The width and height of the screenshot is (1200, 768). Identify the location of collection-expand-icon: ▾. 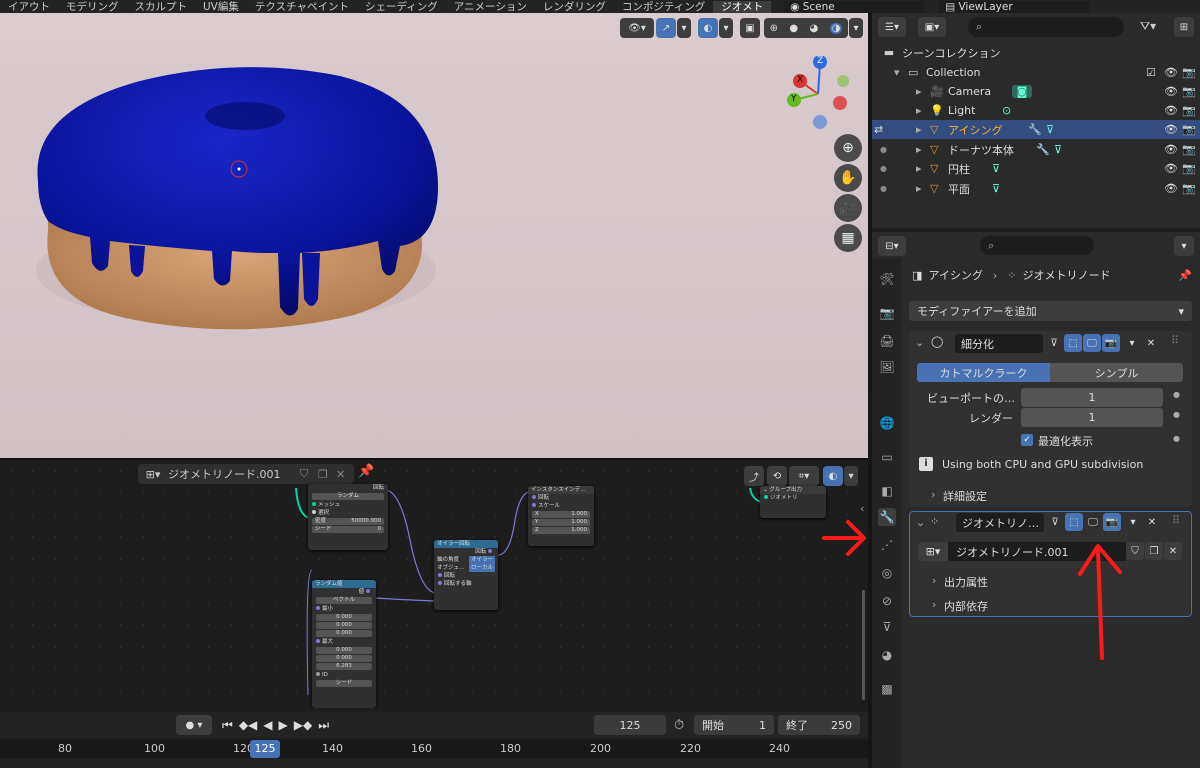
(901, 72).